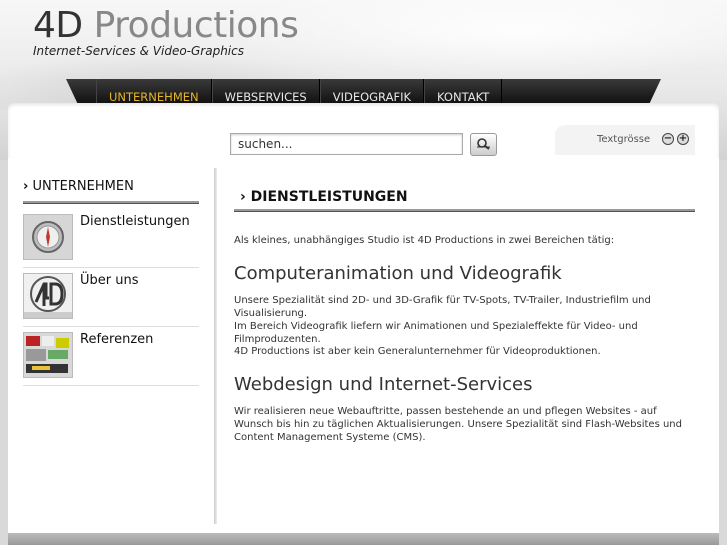  What do you see at coordinates (111, 238) in the screenshot?
I see `sidebar-item-dienstleistungen: Dienstleistungen` at bounding box center [111, 238].